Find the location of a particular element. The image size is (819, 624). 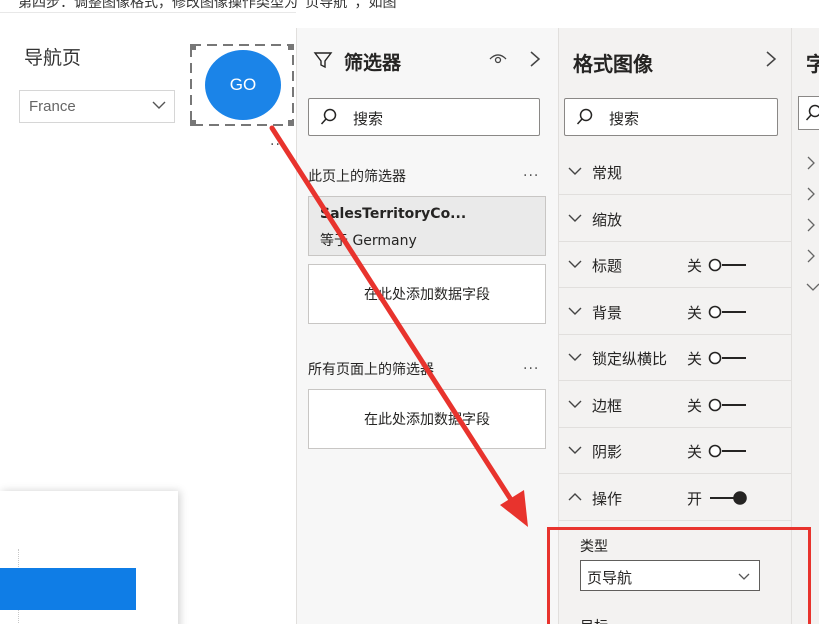

all-pages-filters-heading: 所有页面上的筛选器 is located at coordinates (371, 370).